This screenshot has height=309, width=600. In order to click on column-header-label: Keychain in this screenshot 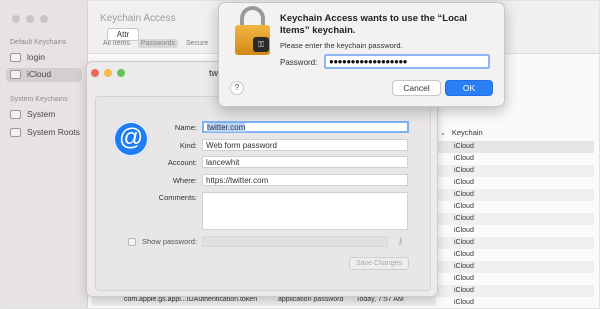, I will do `click(467, 132)`.